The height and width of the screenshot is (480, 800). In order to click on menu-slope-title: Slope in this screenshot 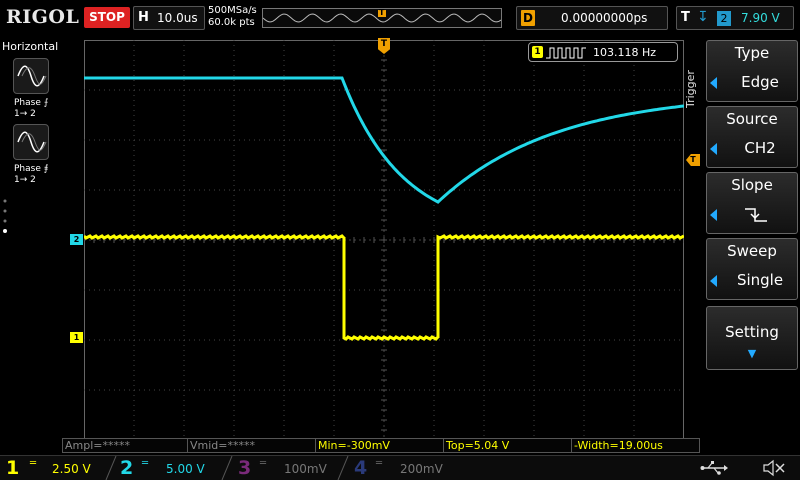, I will do `click(752, 185)`.